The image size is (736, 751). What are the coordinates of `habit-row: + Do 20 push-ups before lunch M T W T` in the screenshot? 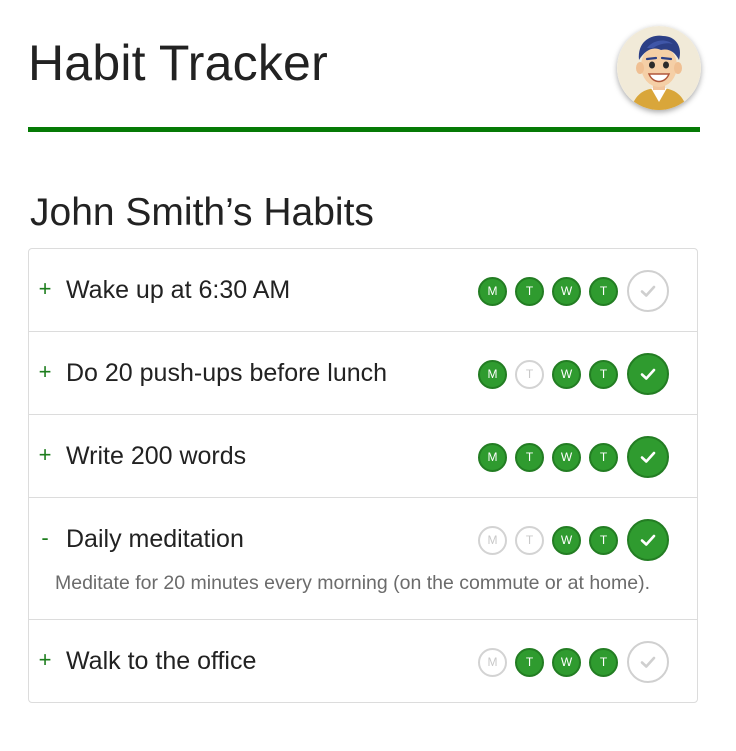 It's located at (363, 372).